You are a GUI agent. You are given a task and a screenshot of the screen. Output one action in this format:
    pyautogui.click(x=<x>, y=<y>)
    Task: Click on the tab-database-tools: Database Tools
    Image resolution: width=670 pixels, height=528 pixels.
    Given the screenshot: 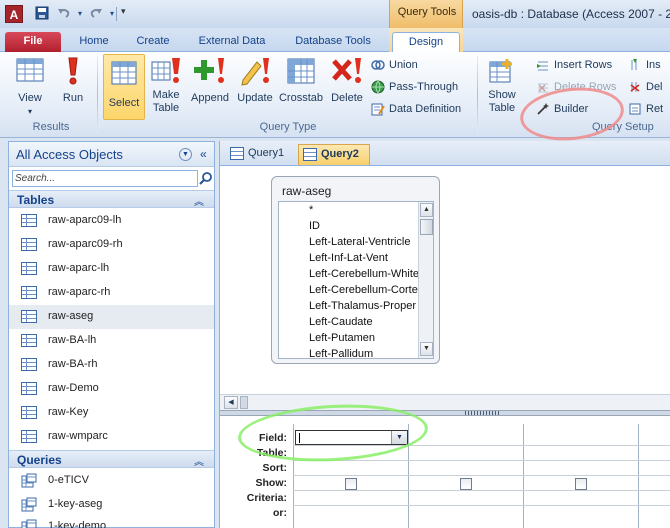 What is the action you would take?
    pyautogui.click(x=333, y=42)
    